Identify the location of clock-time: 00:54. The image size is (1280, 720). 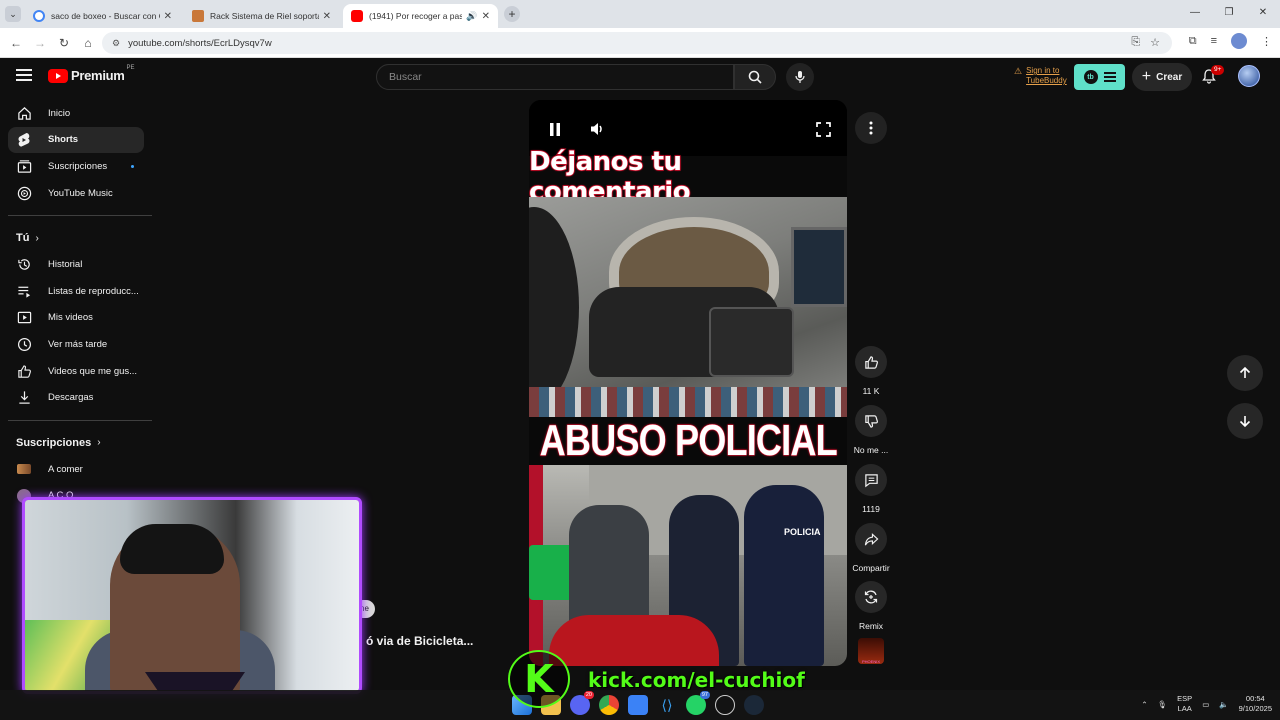
(1255, 698).